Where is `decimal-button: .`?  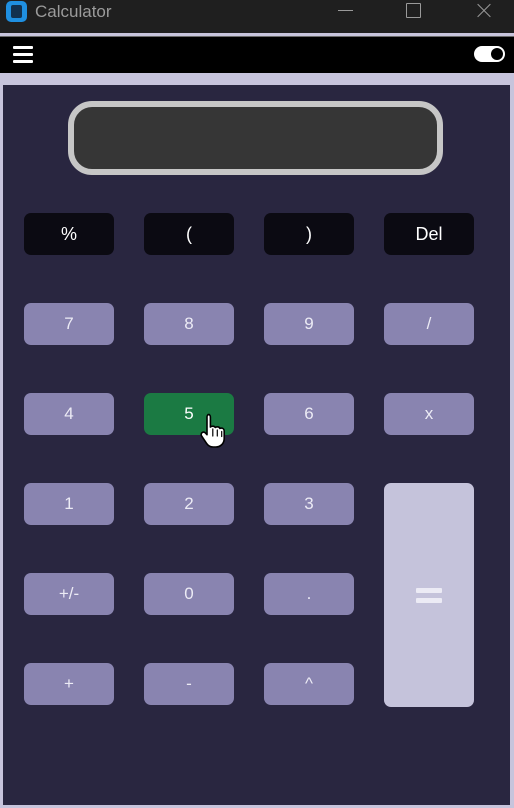
decimal-button: . is located at coordinates (309, 594).